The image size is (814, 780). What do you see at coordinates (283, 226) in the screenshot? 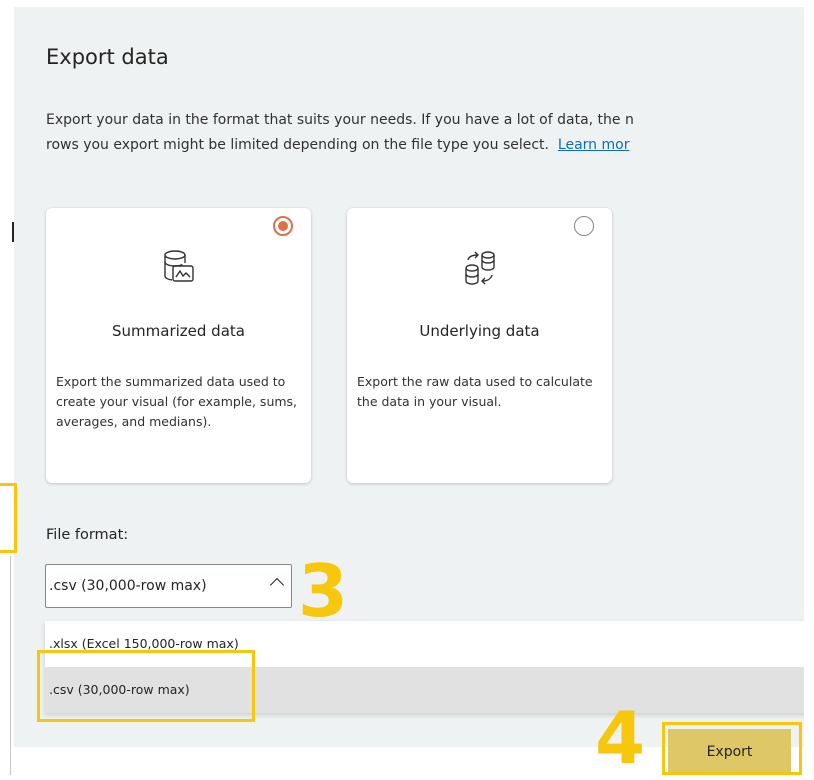
I see `summarized-radio` at bounding box center [283, 226].